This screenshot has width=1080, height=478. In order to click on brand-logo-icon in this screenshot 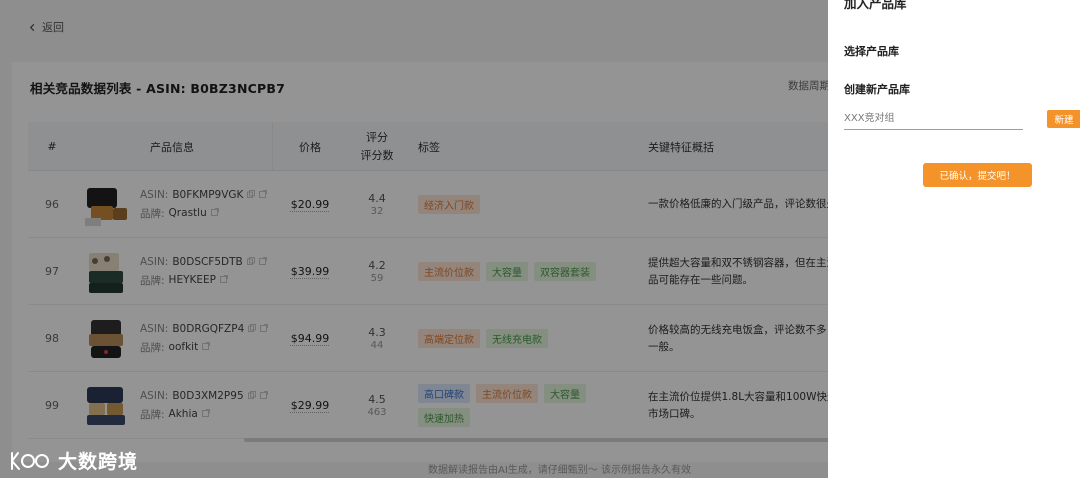, I will do `click(30, 460)`.